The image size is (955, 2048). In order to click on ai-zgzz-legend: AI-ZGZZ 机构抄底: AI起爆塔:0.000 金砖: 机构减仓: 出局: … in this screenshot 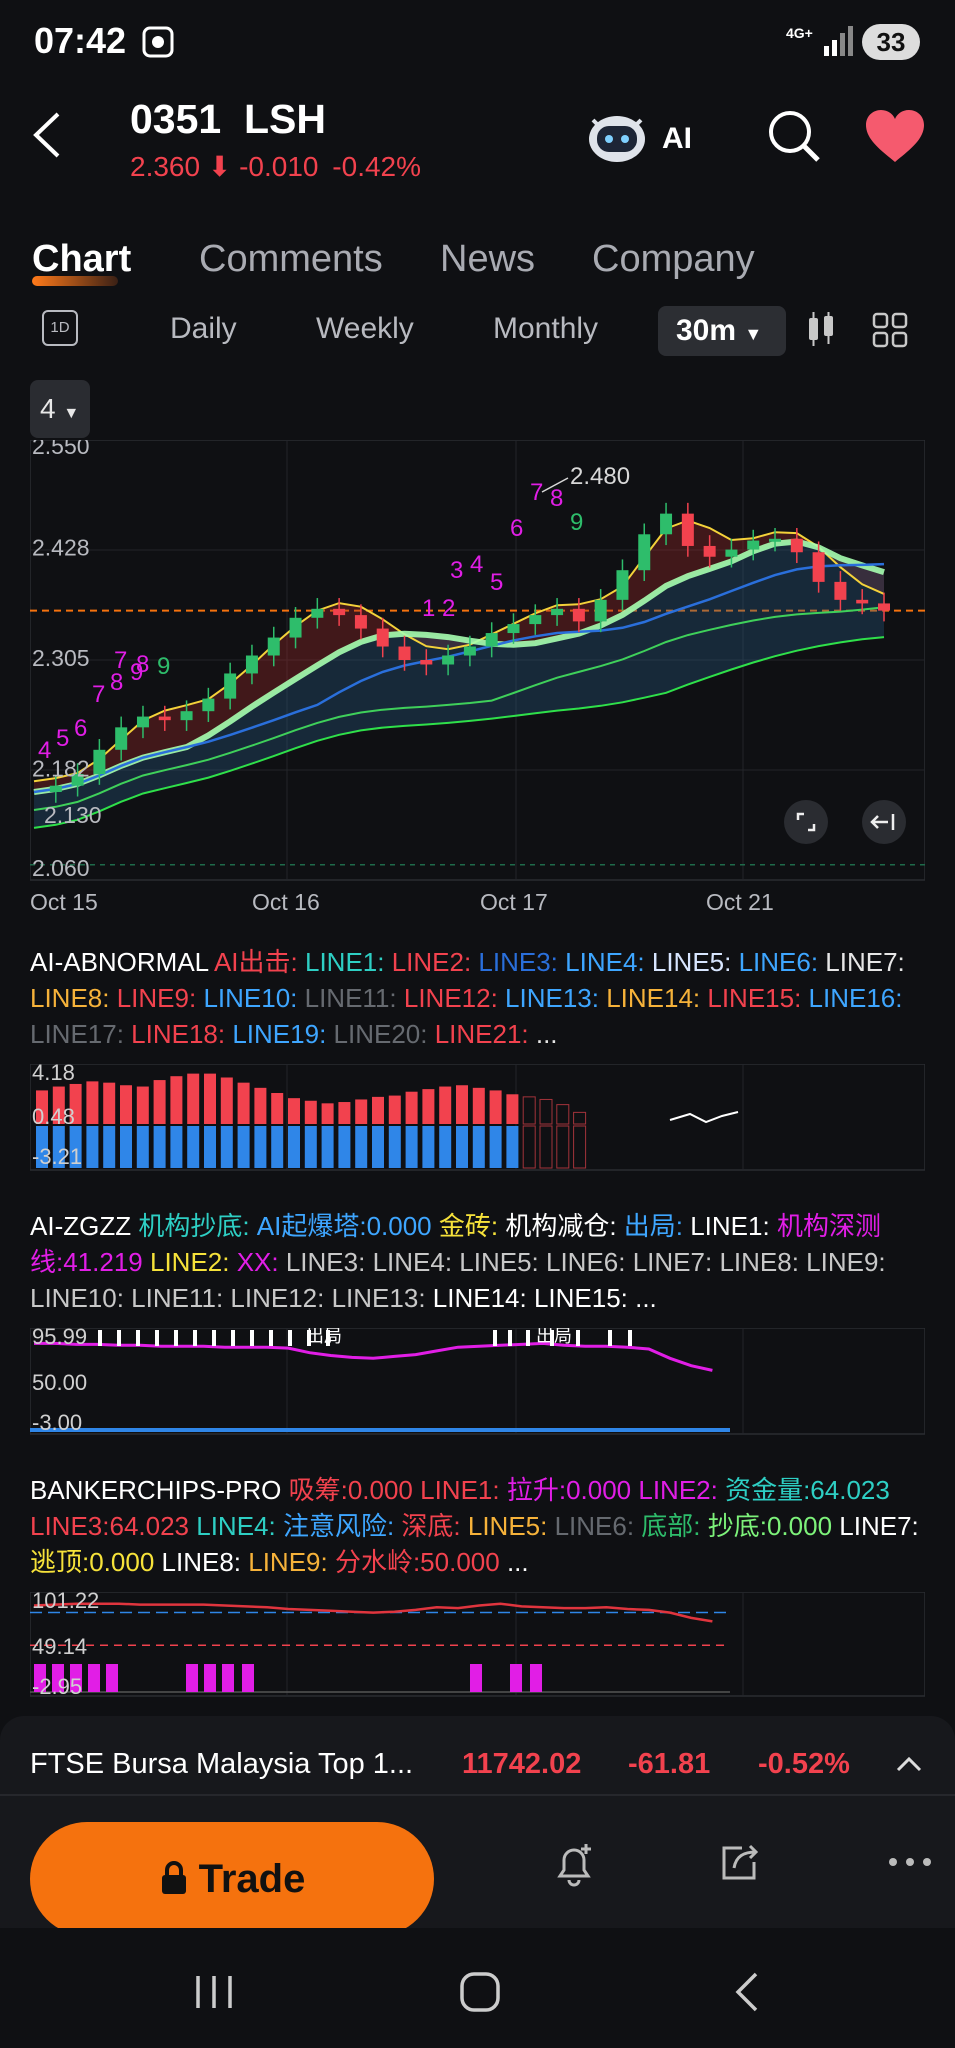, I will do `click(475, 1262)`.